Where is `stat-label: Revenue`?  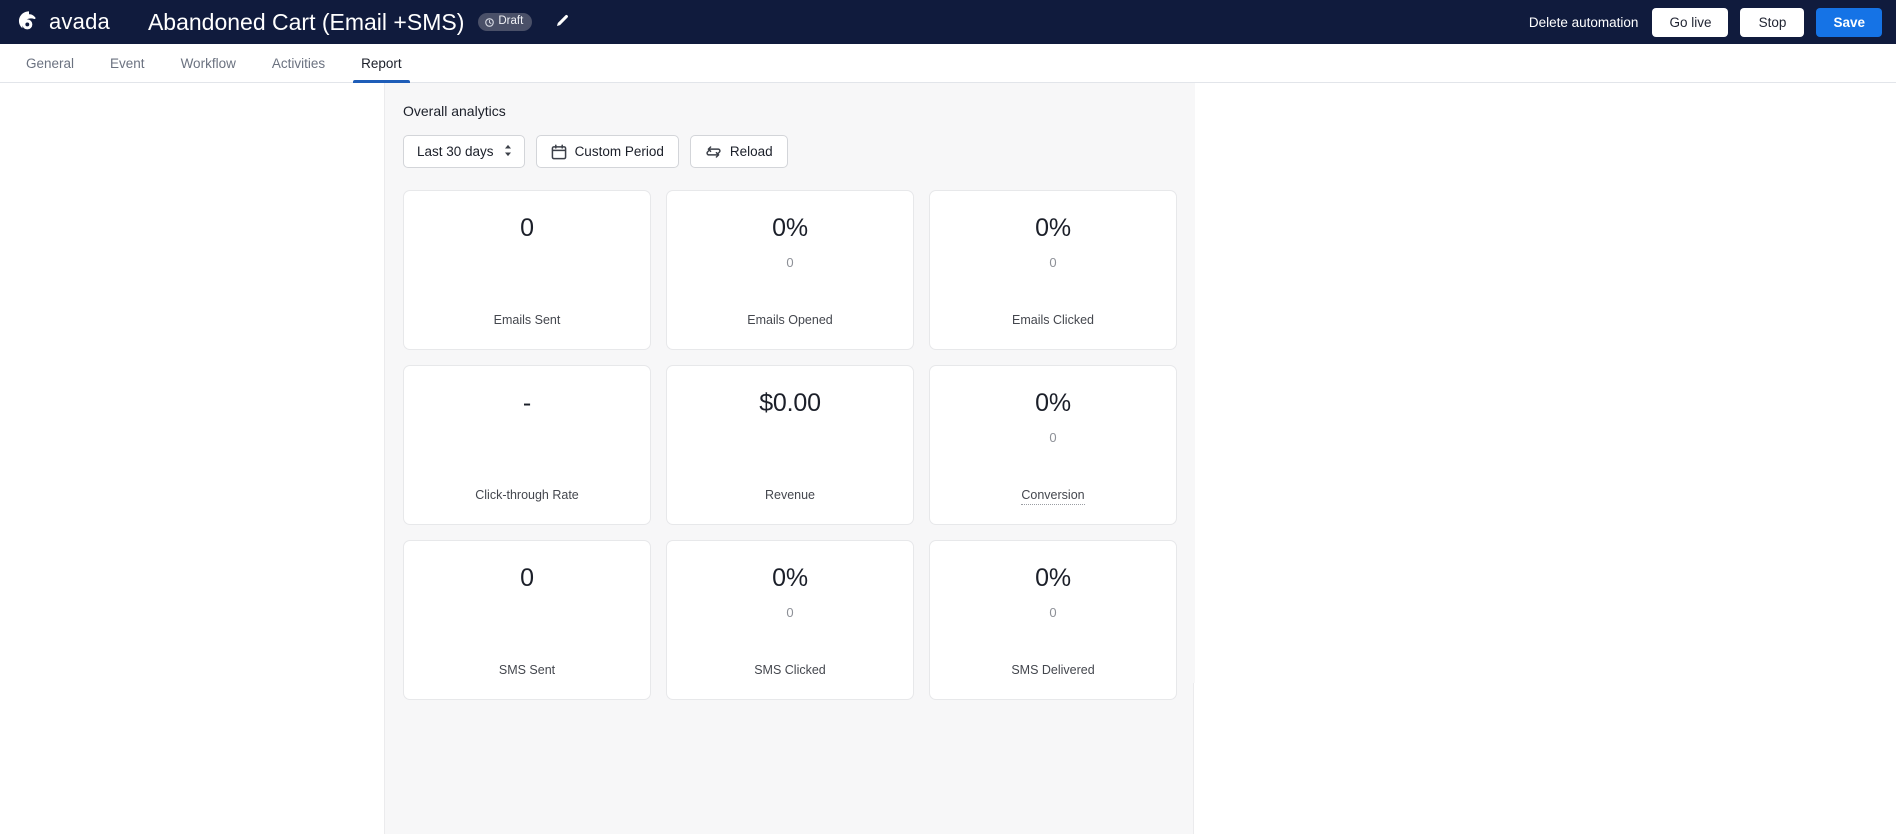 stat-label: Revenue is located at coordinates (790, 495).